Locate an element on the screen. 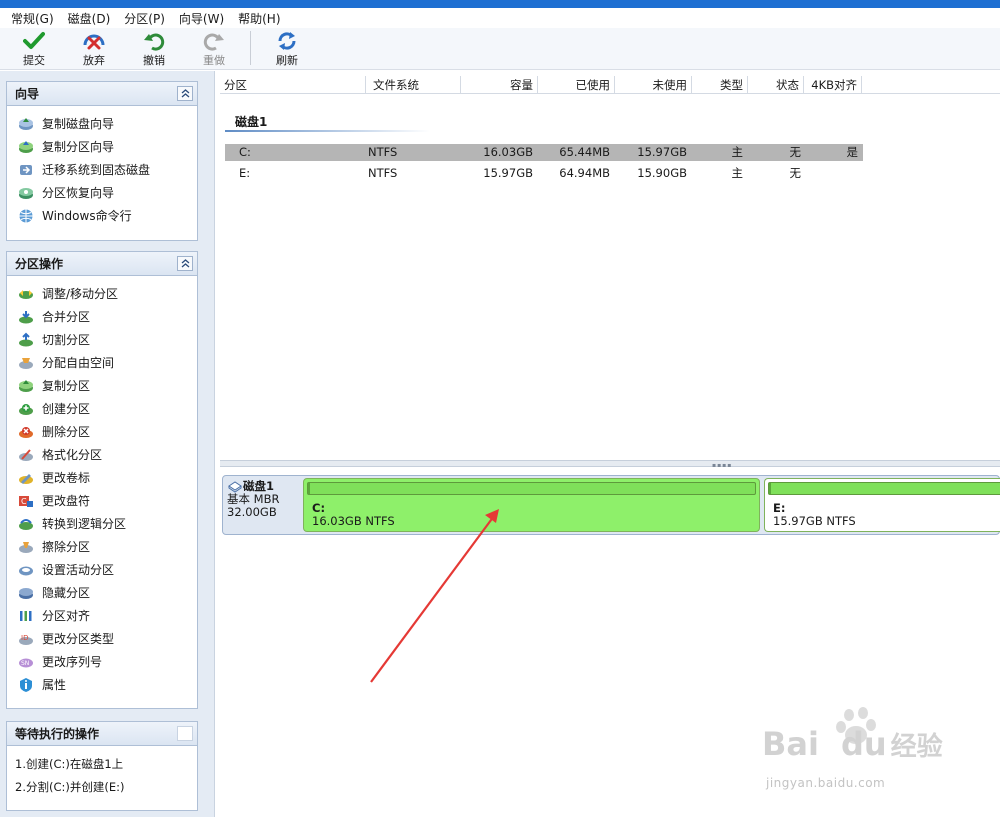 This screenshot has height=817, width=1000. op-hide: 隐藏分区 is located at coordinates (102, 592).